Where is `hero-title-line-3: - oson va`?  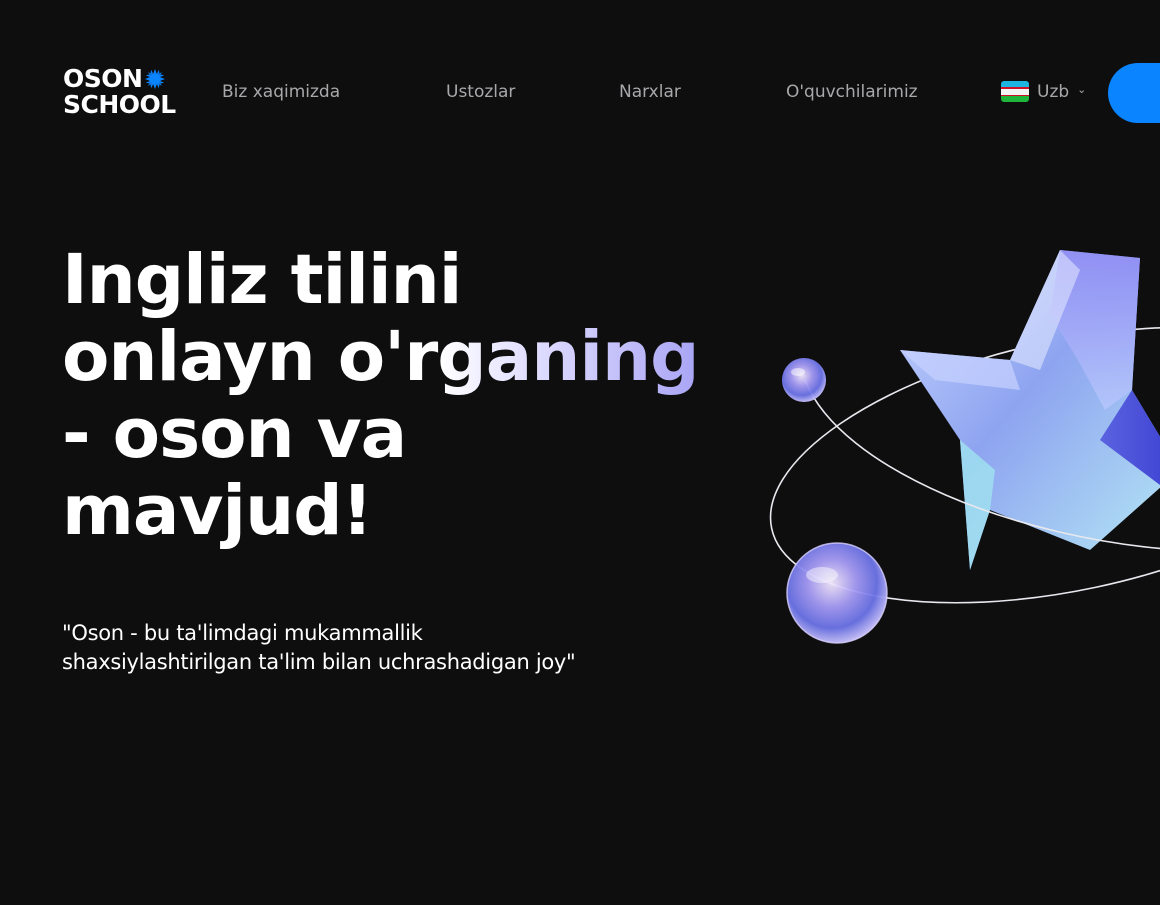
hero-title-line-3: - oson va is located at coordinates (234, 434).